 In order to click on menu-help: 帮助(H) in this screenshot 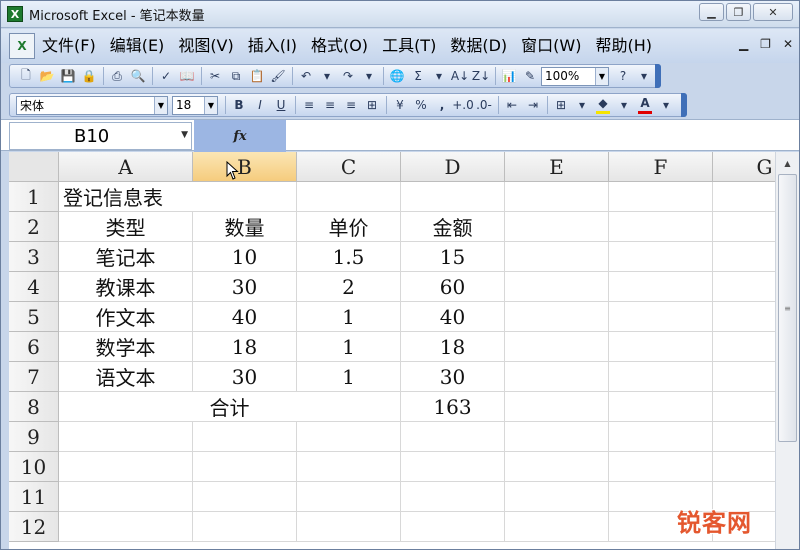, I will do `click(623, 46)`.